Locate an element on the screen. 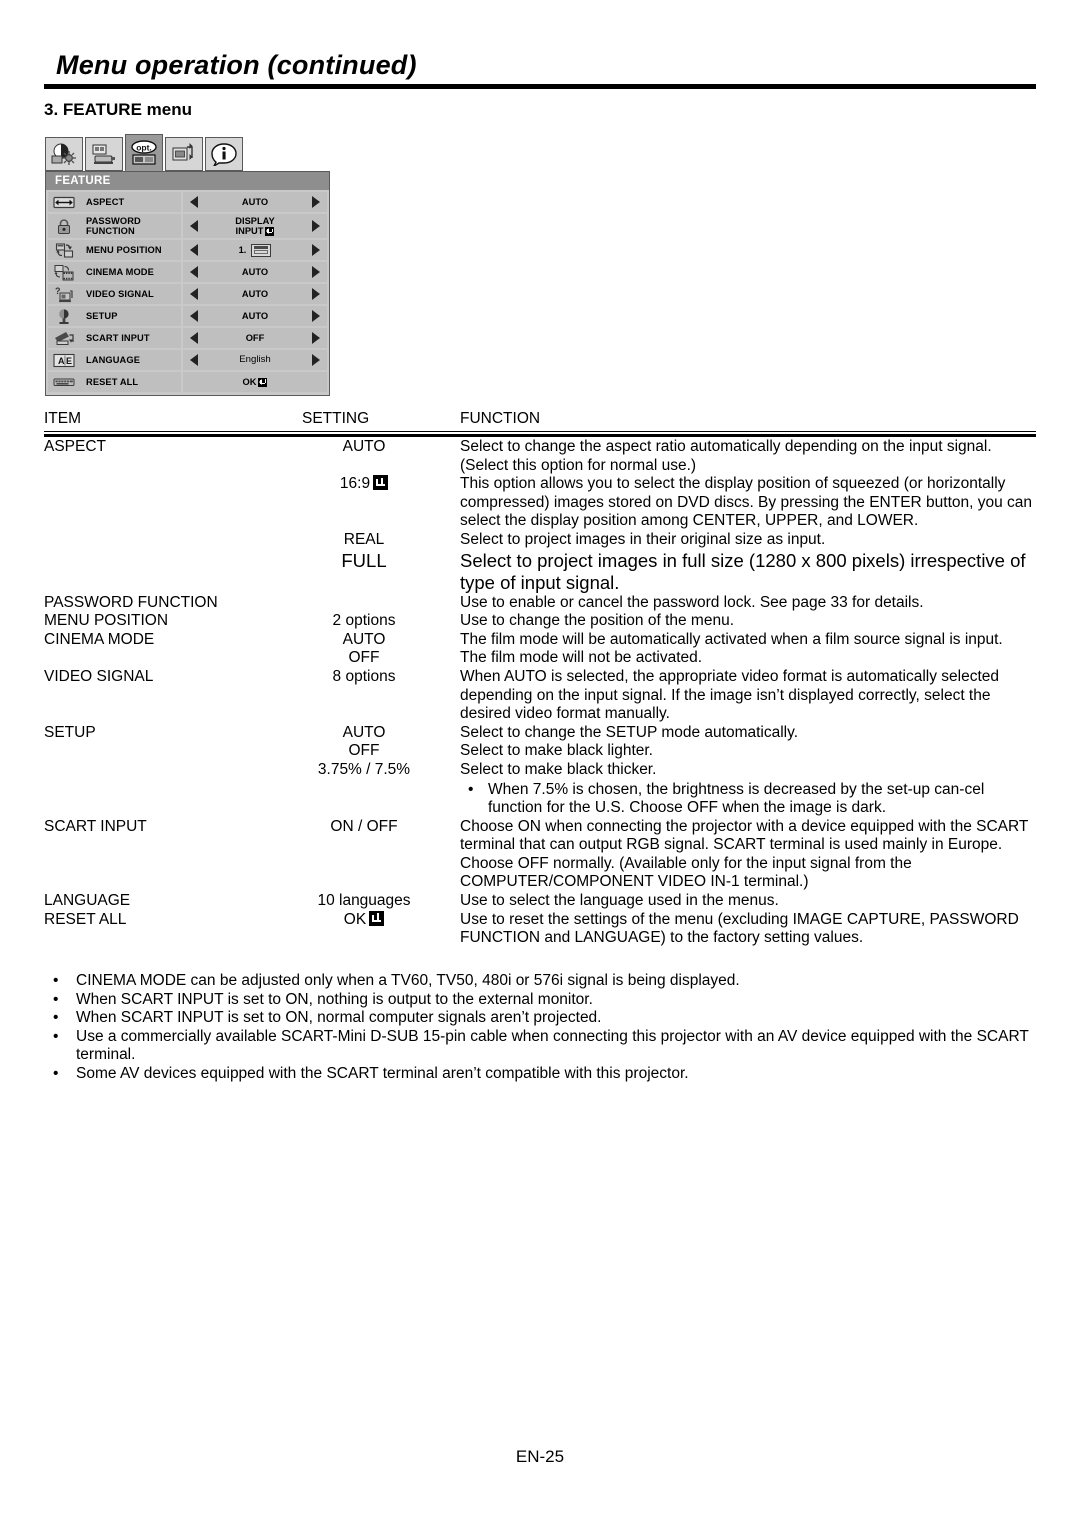  osd-row-scart-input: SCART INPUT OFF is located at coordinates (187, 338).